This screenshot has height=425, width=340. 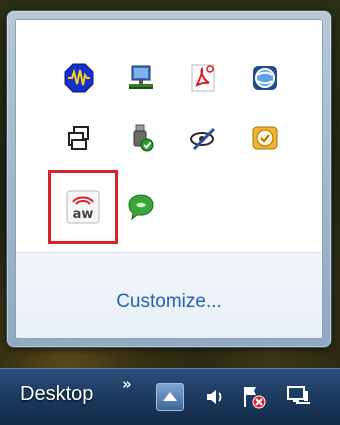 I want to click on toolbar-overflow-chevron: », so click(x=127, y=384).